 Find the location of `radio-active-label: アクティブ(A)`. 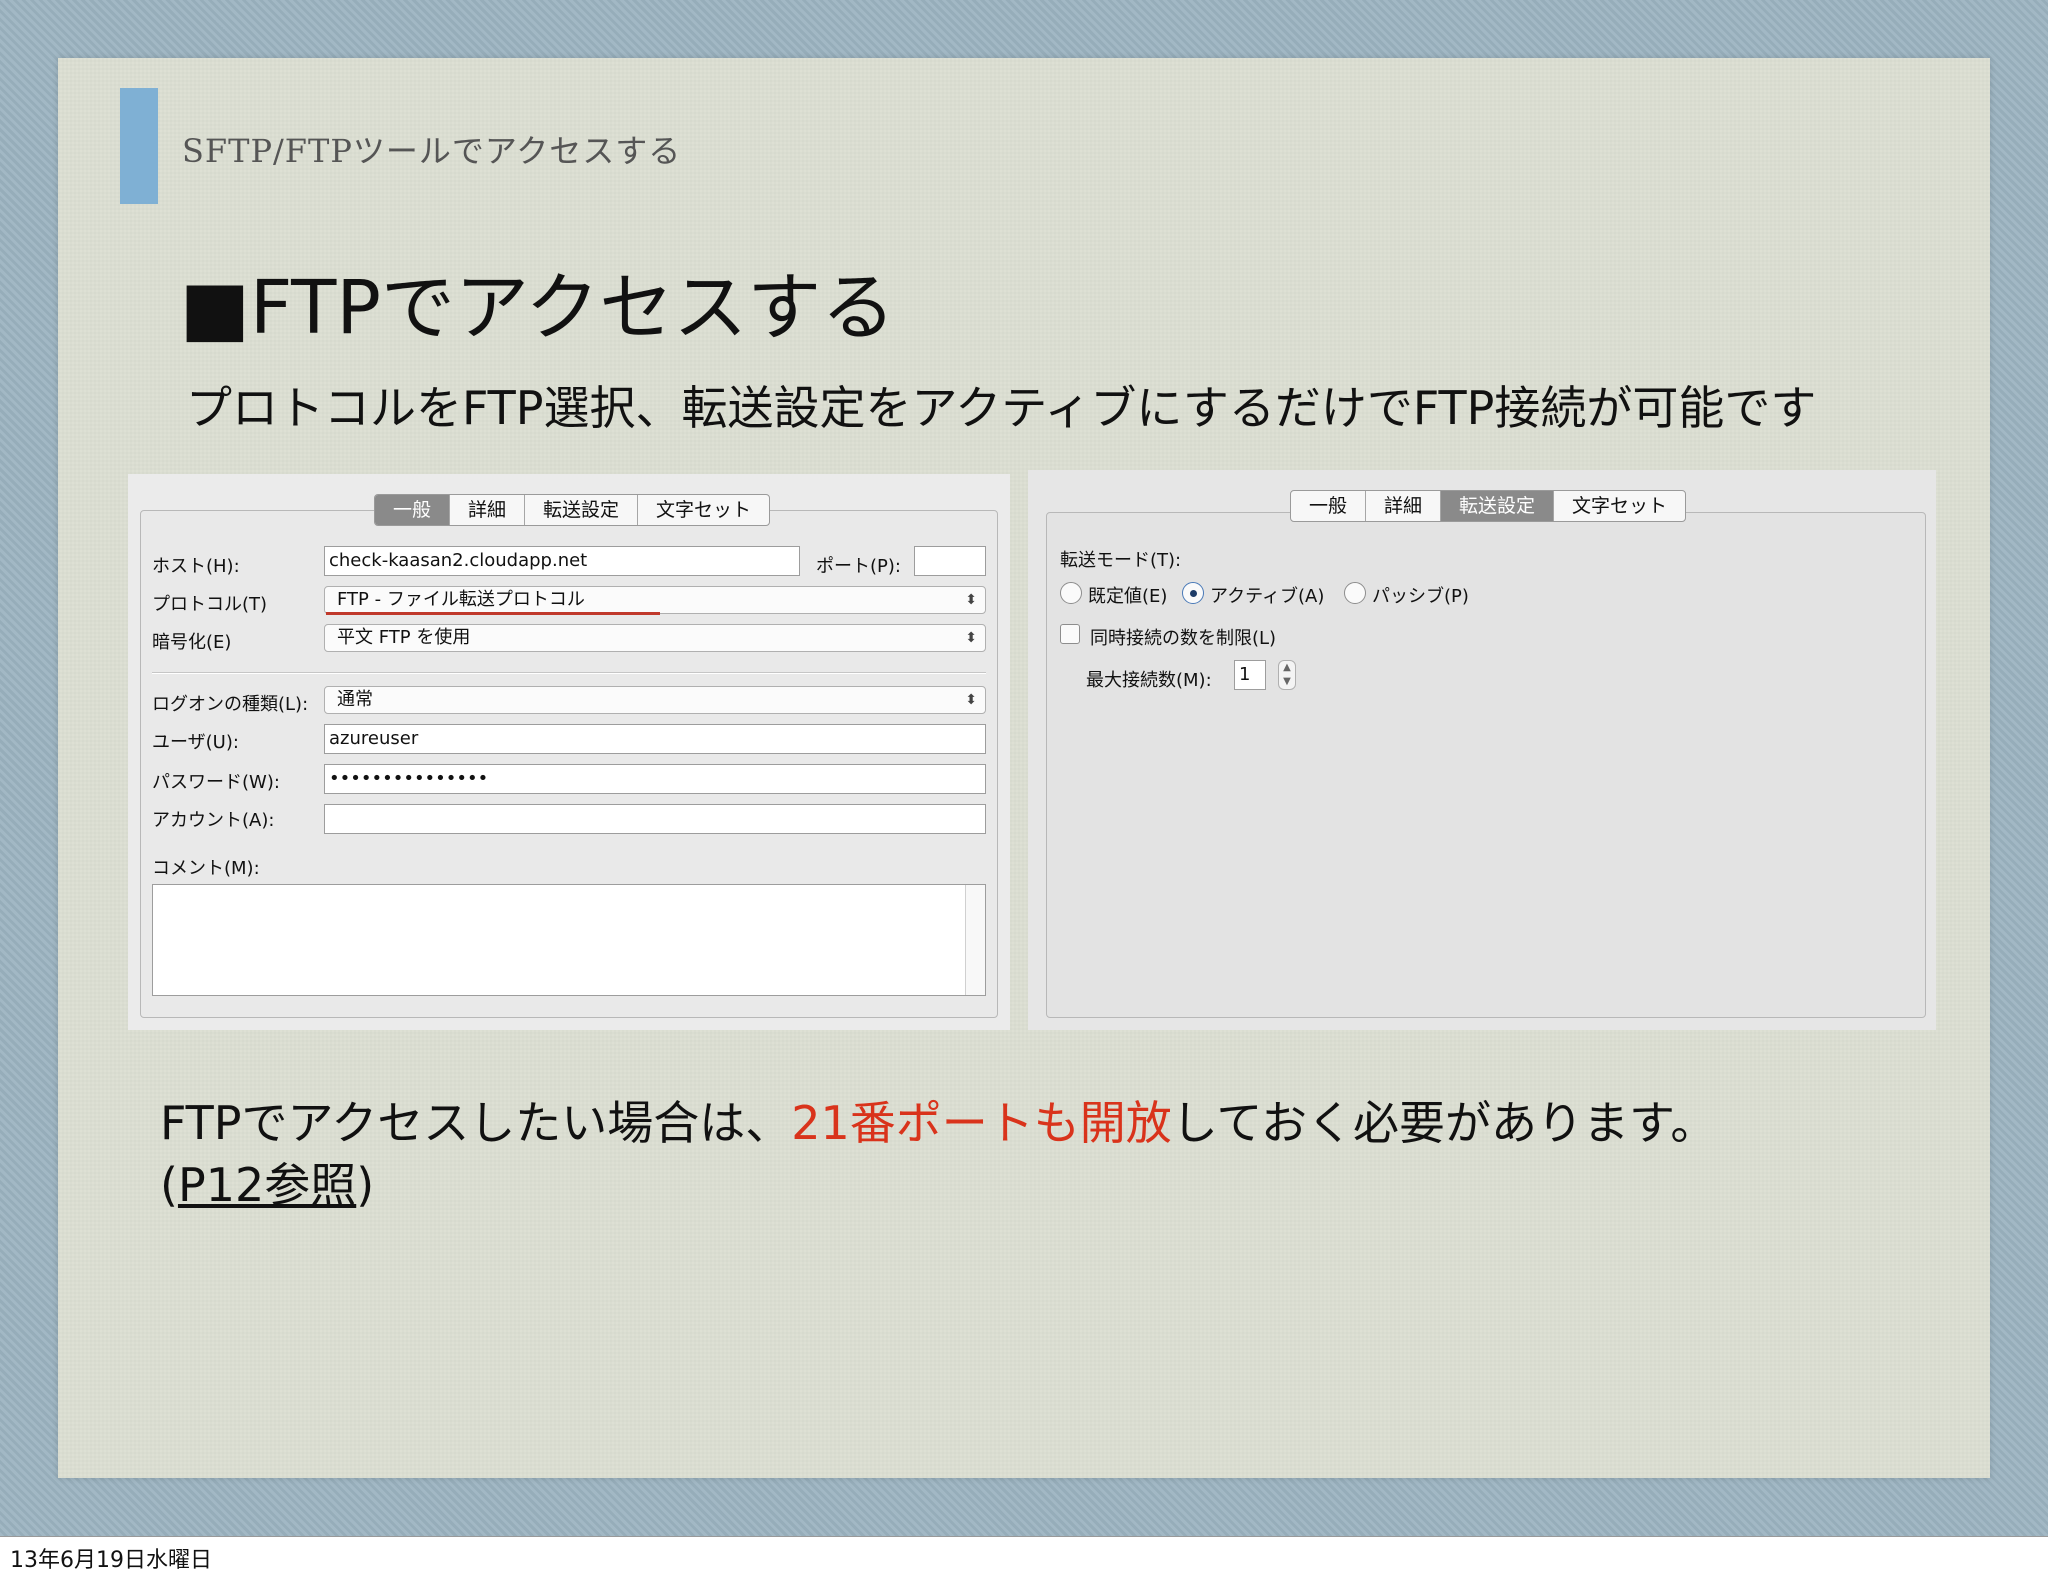

radio-active-label: アクティブ(A) is located at coordinates (1267, 596).